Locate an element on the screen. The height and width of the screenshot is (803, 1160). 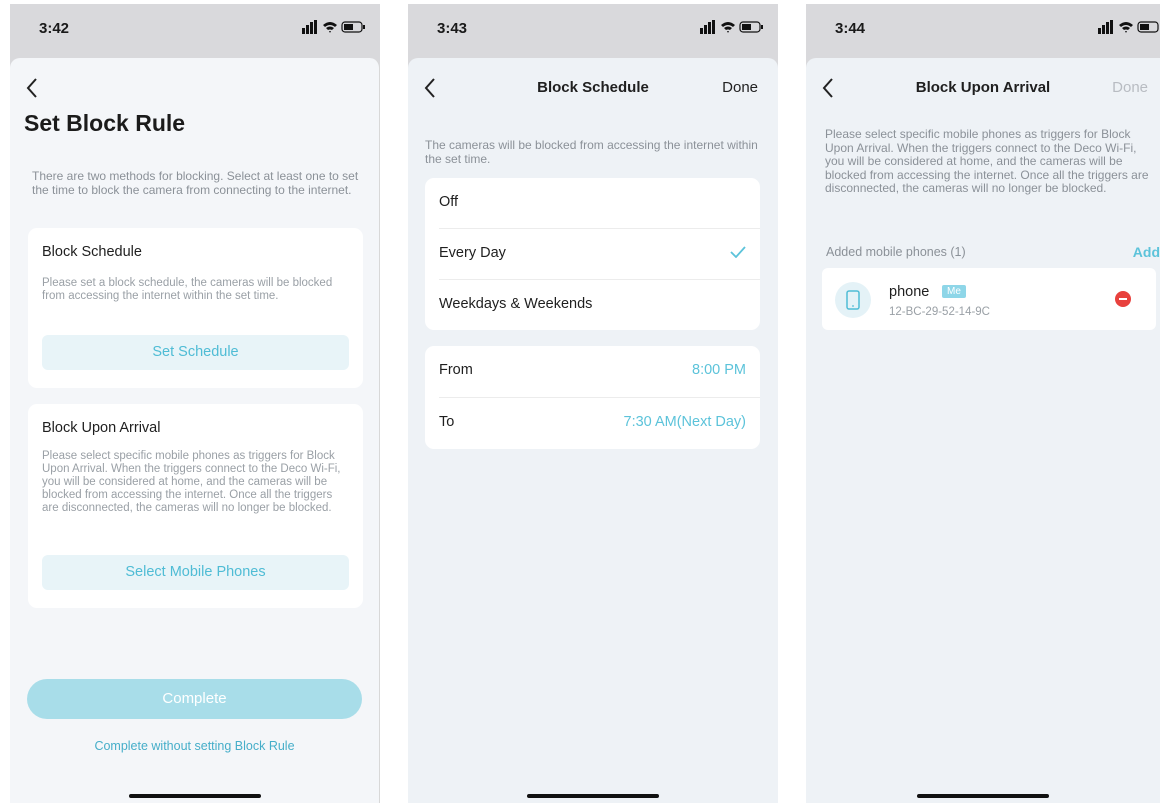
option-weekdays-weekends: Weekdays & Weekends is located at coordinates (592, 305).